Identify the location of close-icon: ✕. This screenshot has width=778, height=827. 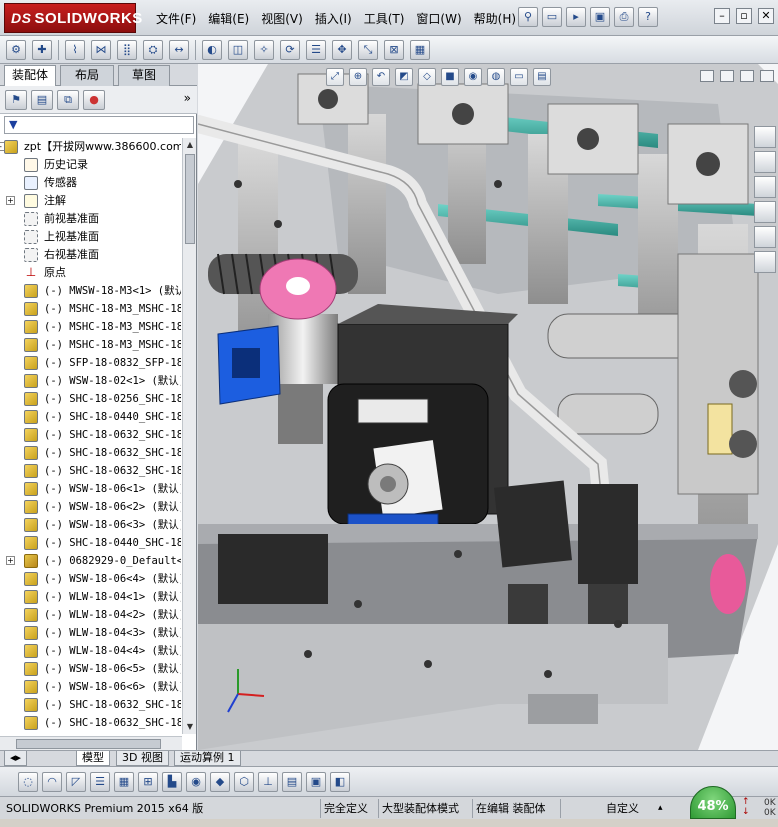
(766, 16).